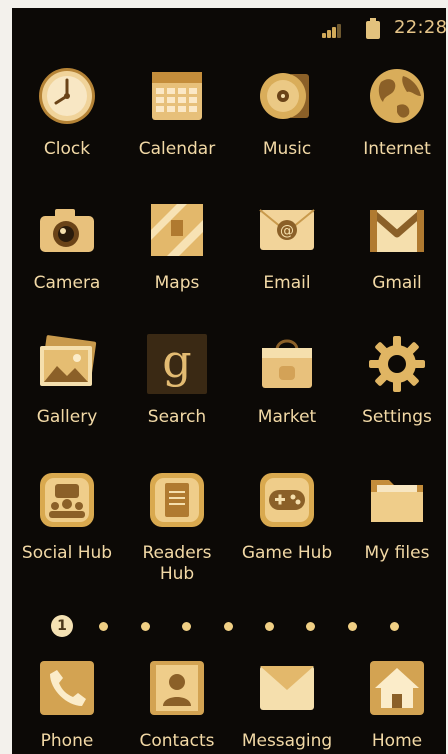 Image resolution: width=448 pixels, height=754 pixels. I want to click on app-label: Gallery, so click(67, 417).